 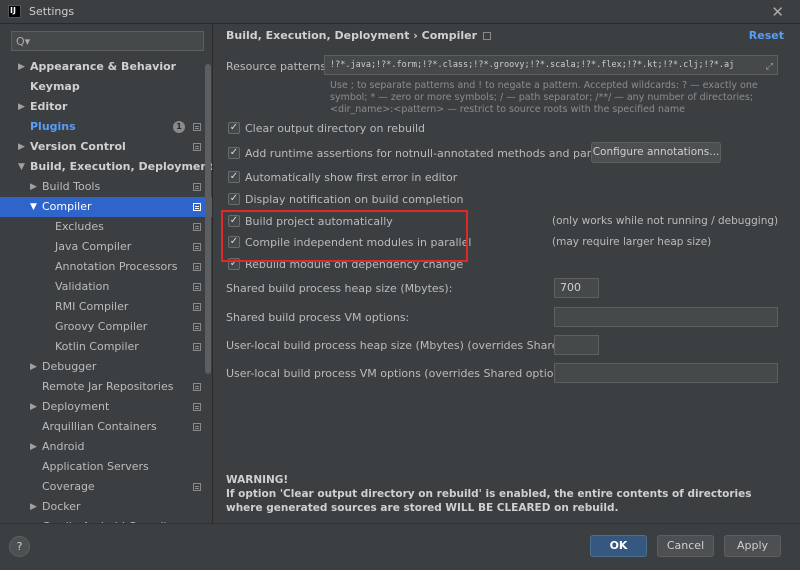 I want to click on resource-patterns-label: Resource patterns:, so click(x=278, y=66).